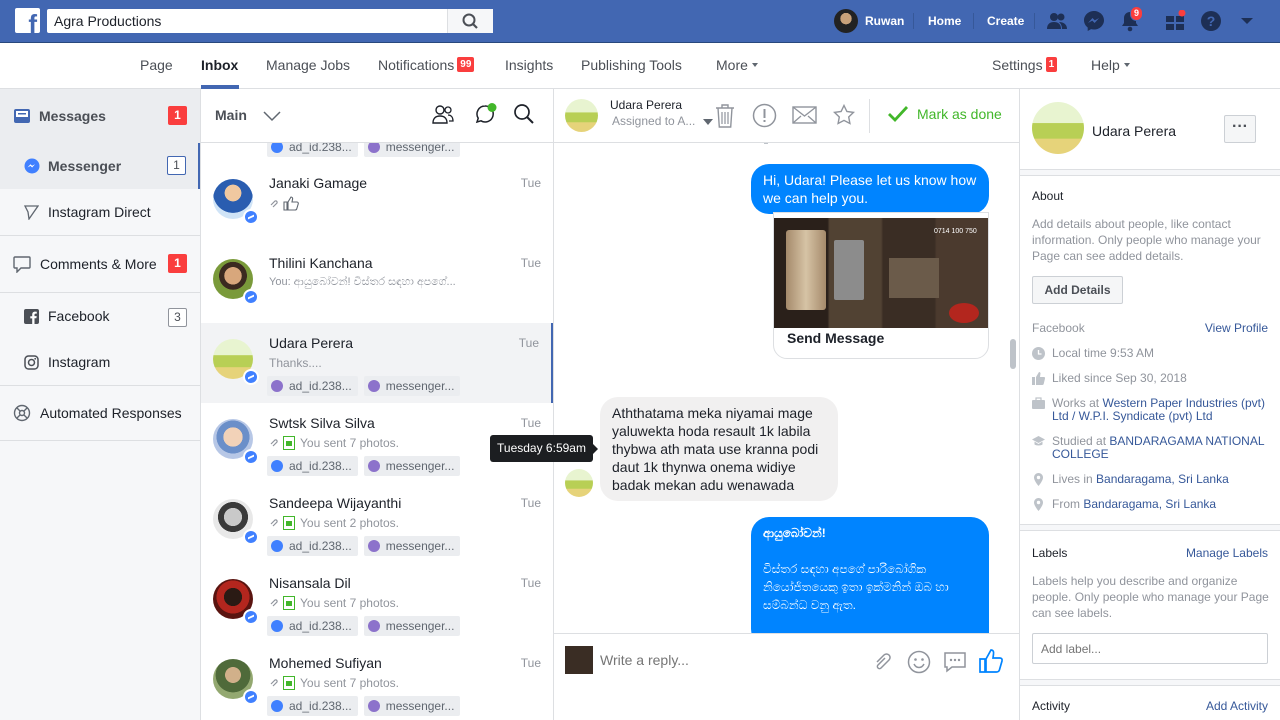  Describe the element at coordinates (470, 21) in the screenshot. I see `search-button` at that location.